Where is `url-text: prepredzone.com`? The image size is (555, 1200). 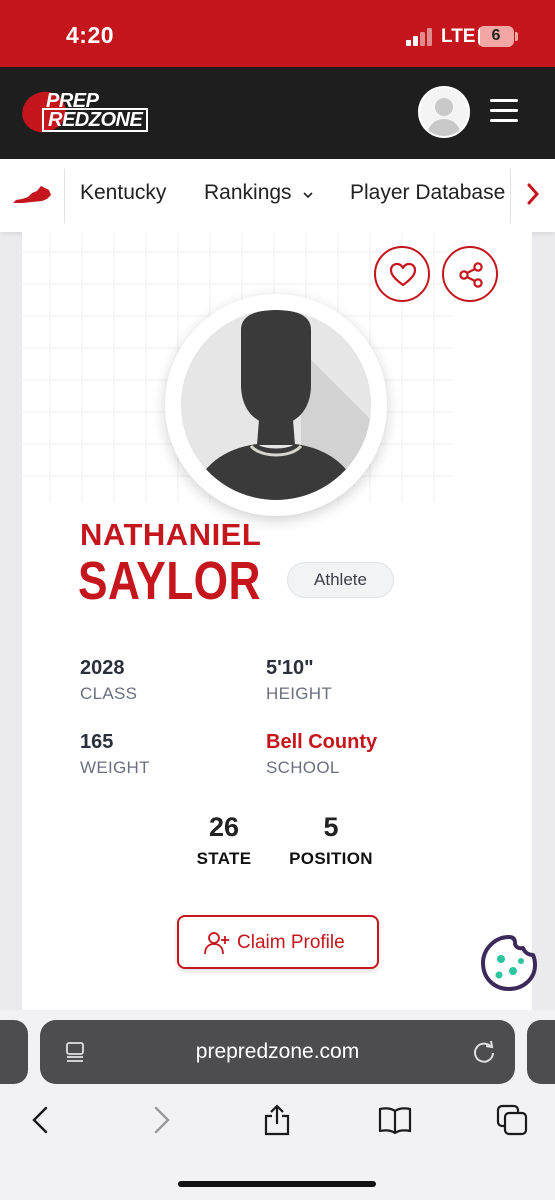
url-text: prepredzone.com is located at coordinates (277, 1051).